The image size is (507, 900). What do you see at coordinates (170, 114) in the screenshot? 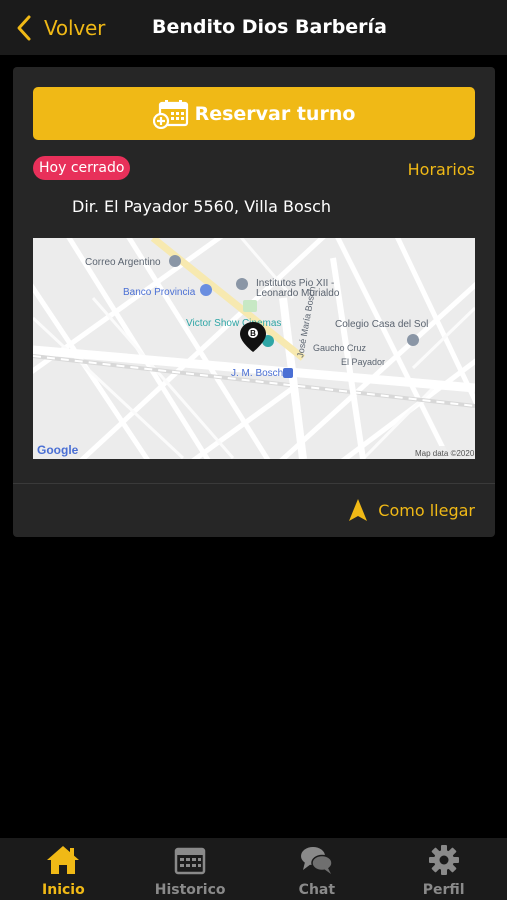
I see `calendar-add-icon` at bounding box center [170, 114].